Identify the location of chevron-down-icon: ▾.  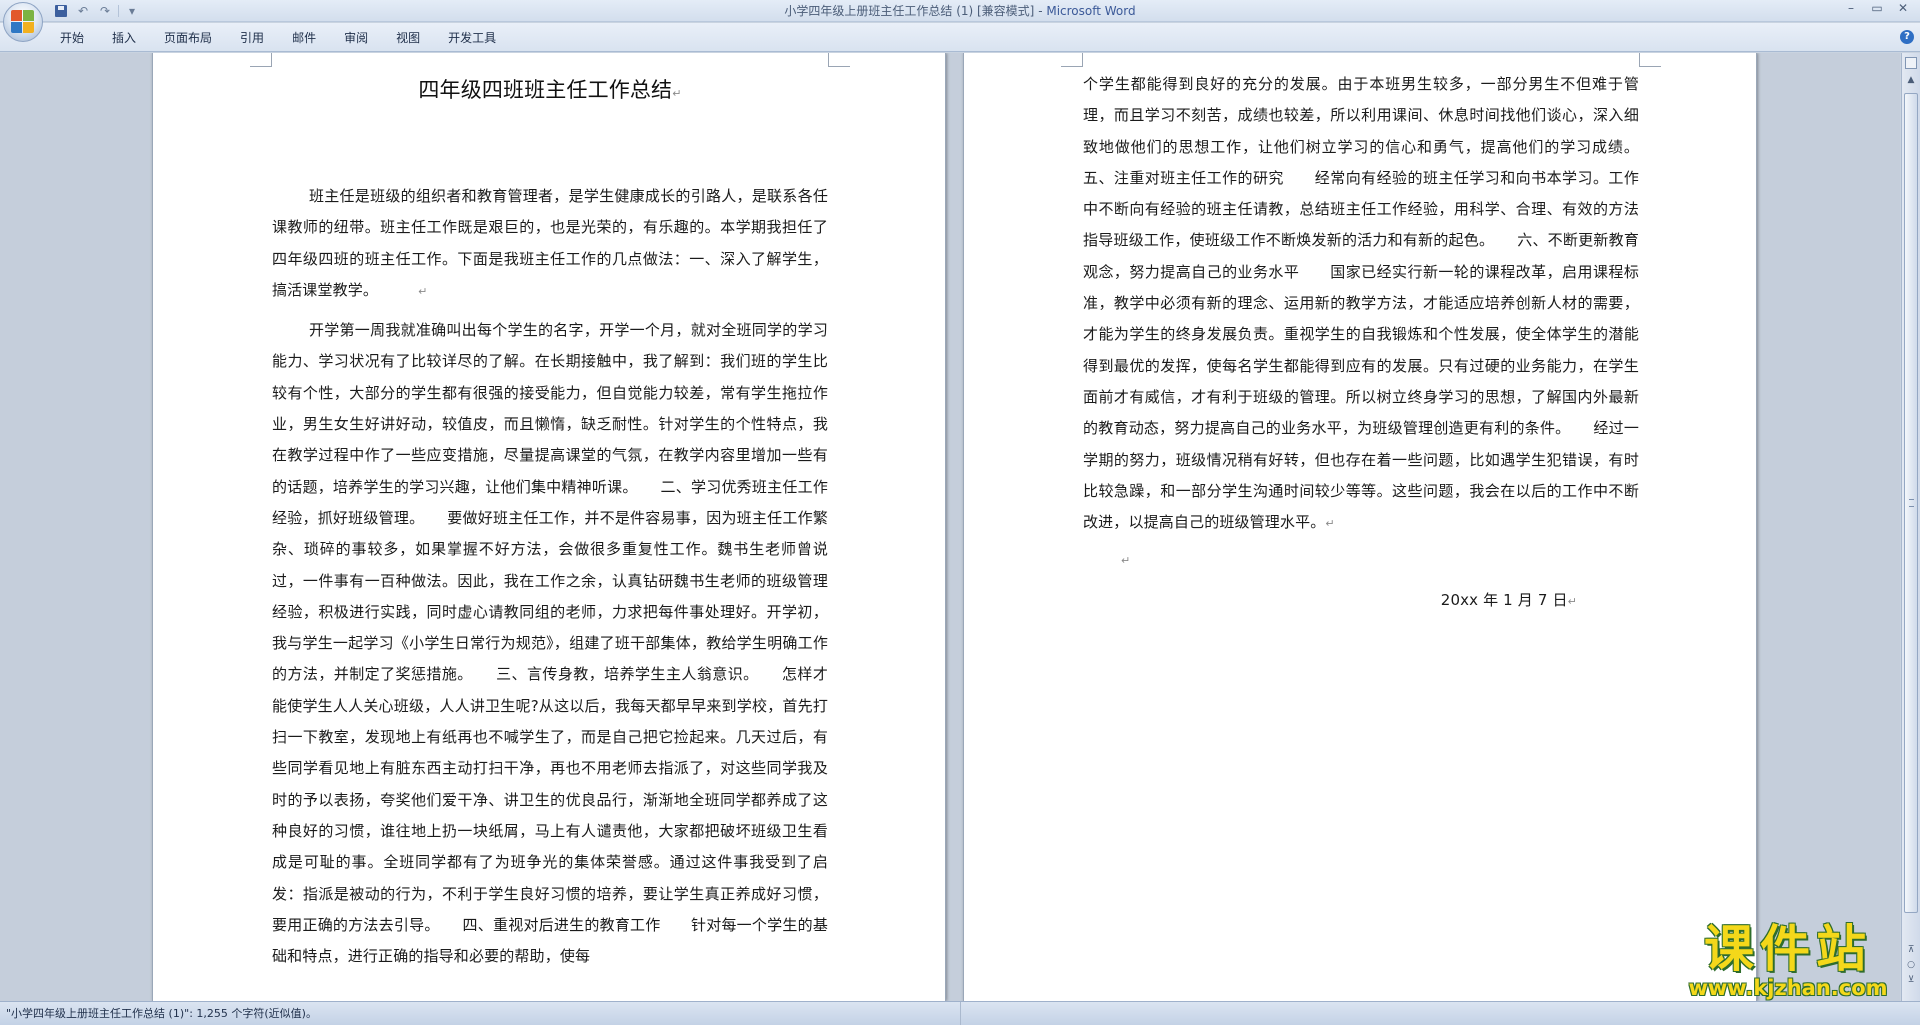
(132, 11).